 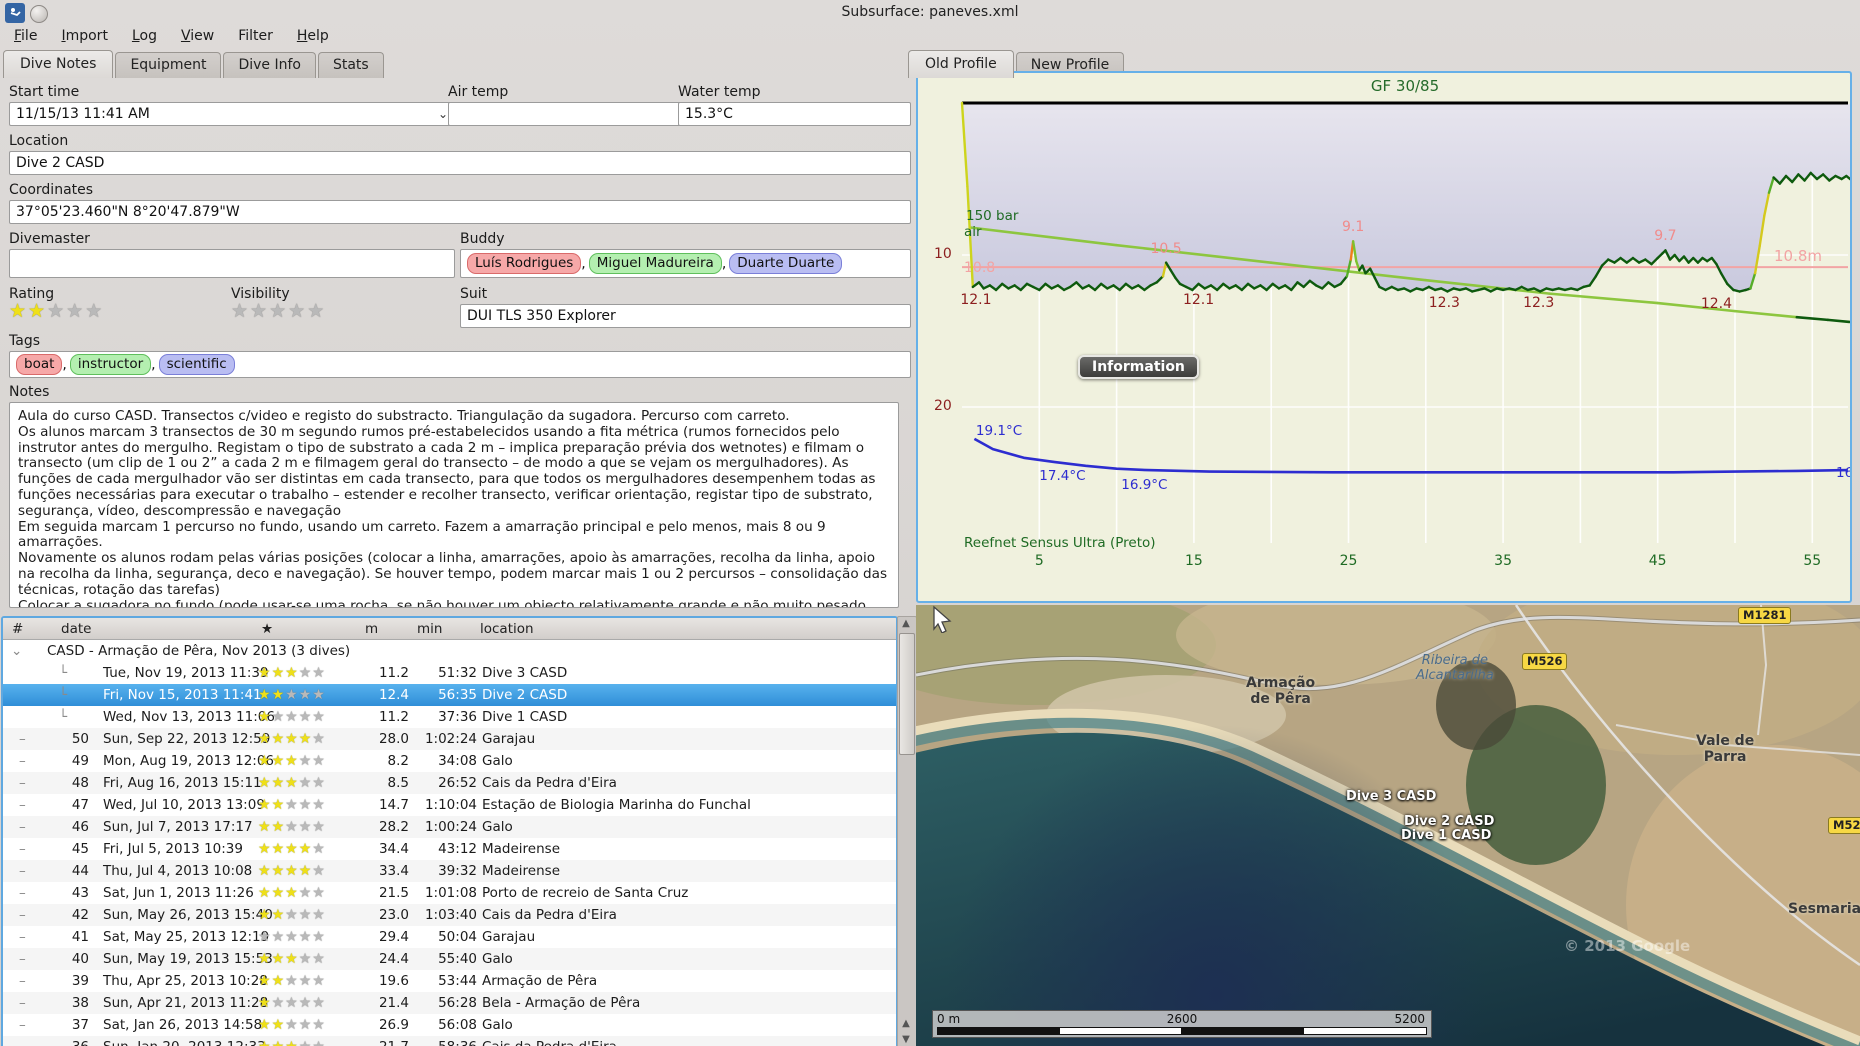 I want to click on tab-dive-info: Dive Info, so click(x=269, y=65).